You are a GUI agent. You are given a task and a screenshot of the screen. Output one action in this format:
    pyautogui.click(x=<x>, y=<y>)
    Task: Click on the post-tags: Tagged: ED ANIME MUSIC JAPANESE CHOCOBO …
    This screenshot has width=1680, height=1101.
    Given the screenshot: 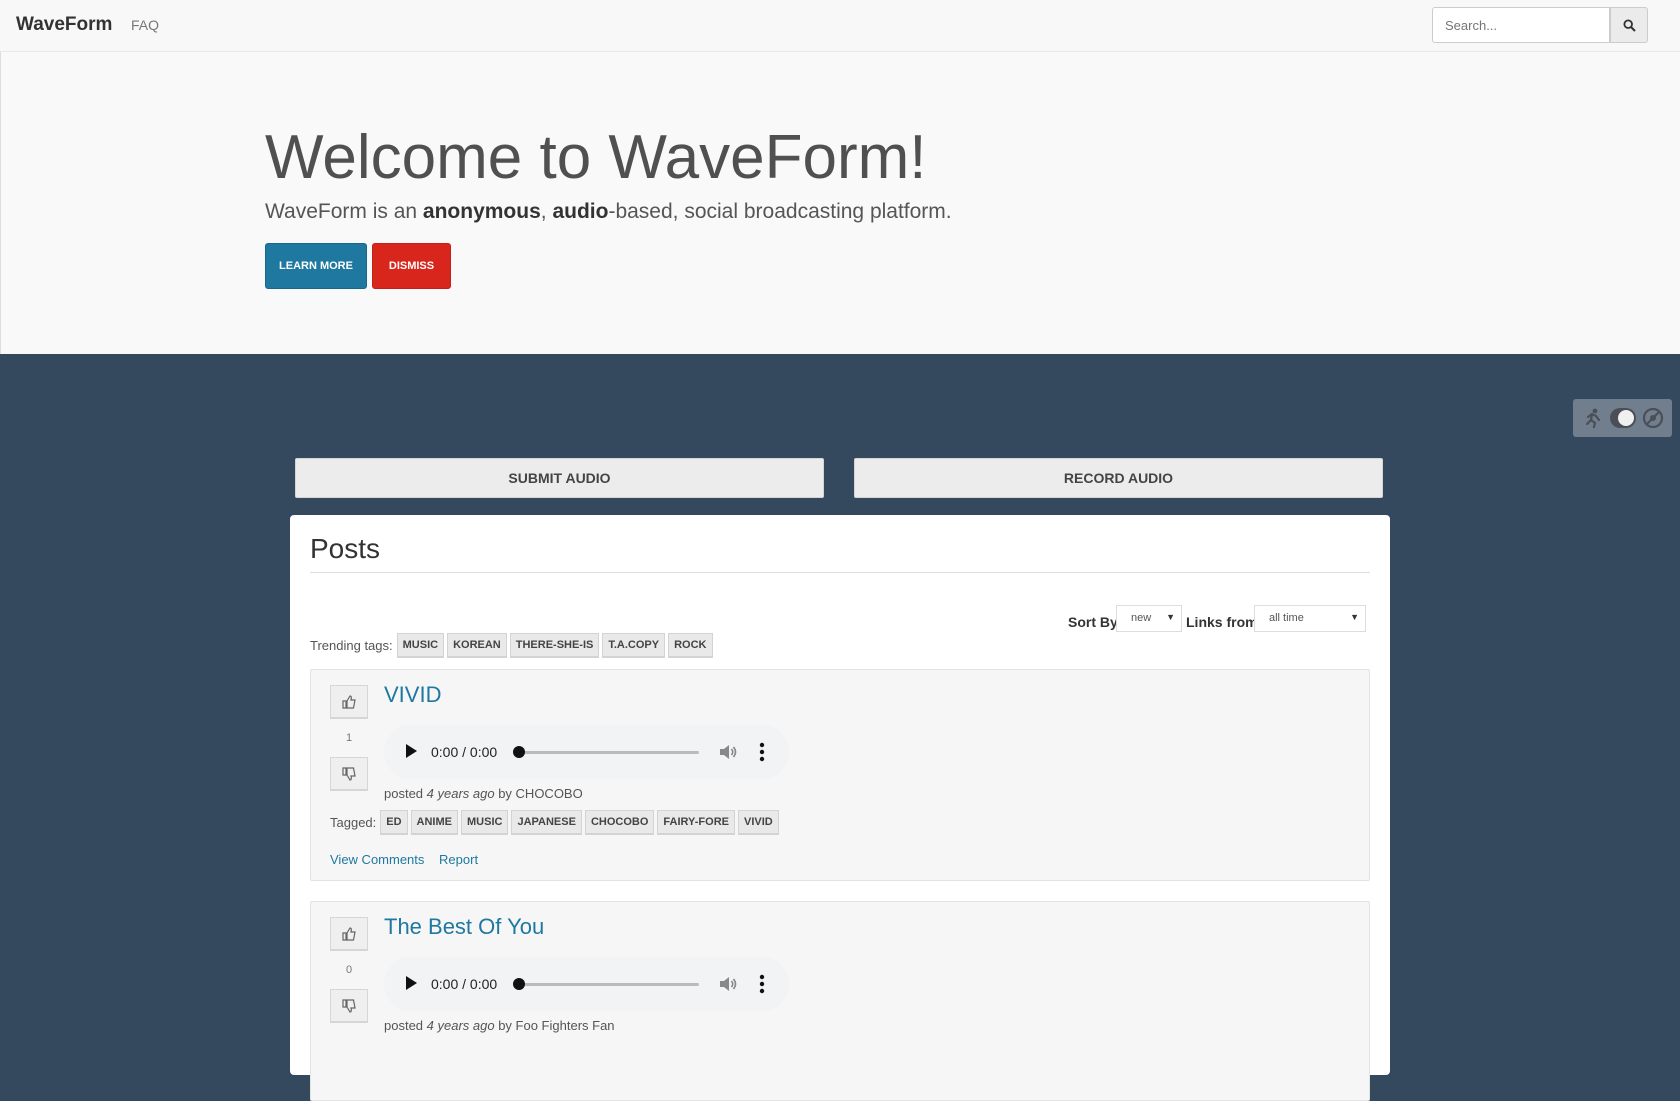 What is the action you would take?
    pyautogui.click(x=556, y=822)
    